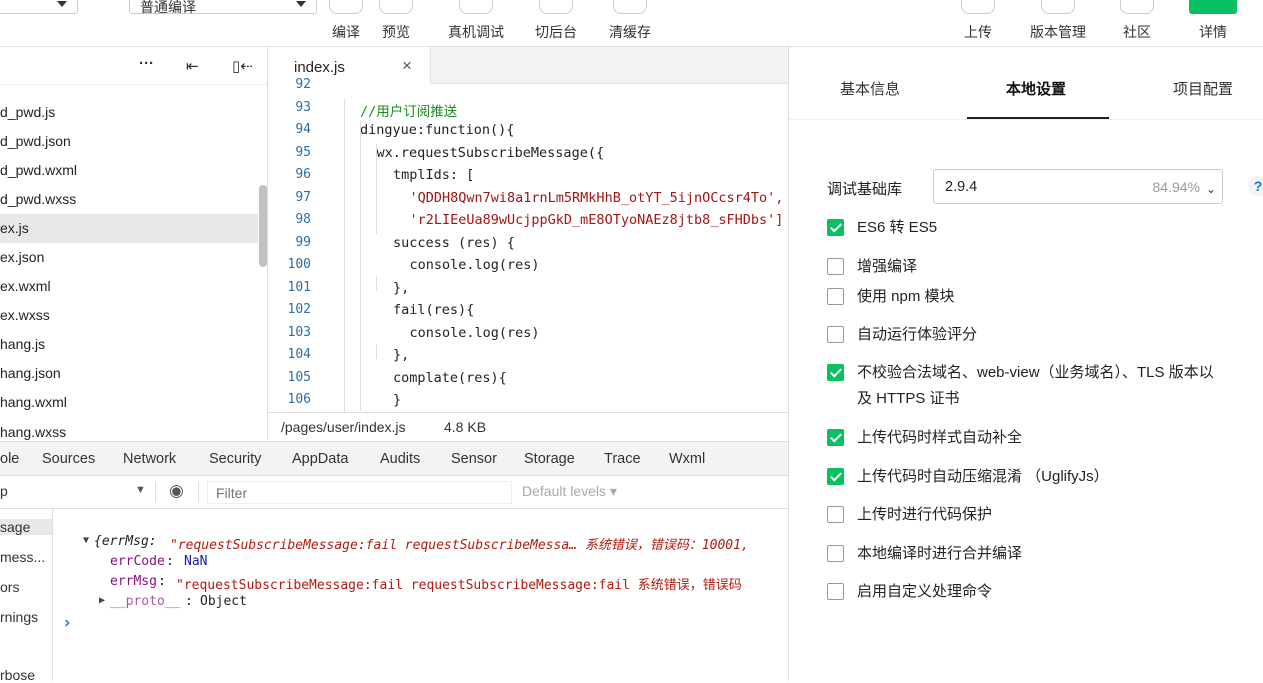  Describe the element at coordinates (564, 491) in the screenshot. I see `log-levels-label: Default levels` at that location.